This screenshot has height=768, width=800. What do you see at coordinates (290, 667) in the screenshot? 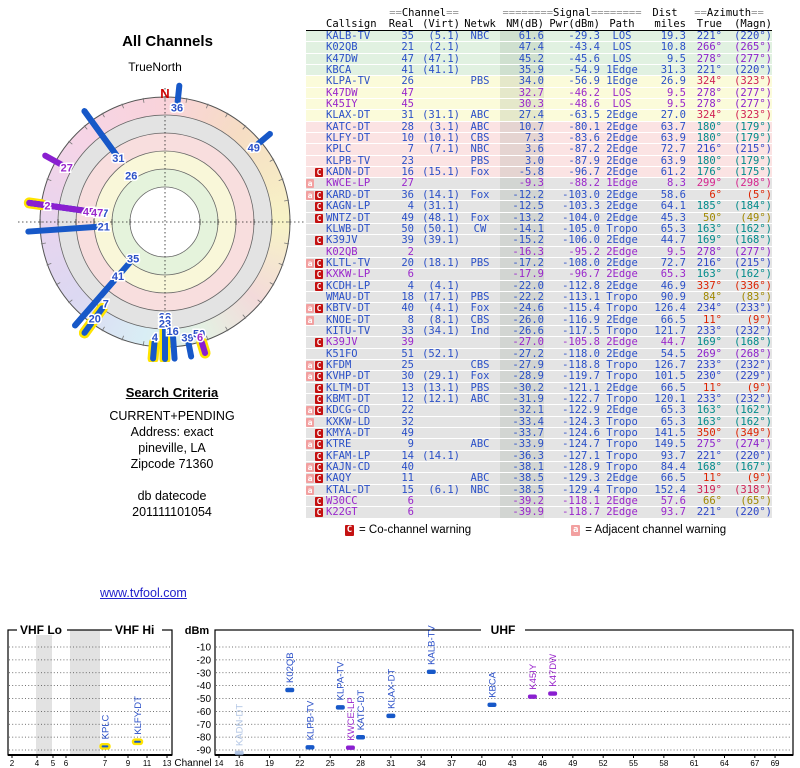
I see `signal-point-label: K02QB` at bounding box center [290, 667].